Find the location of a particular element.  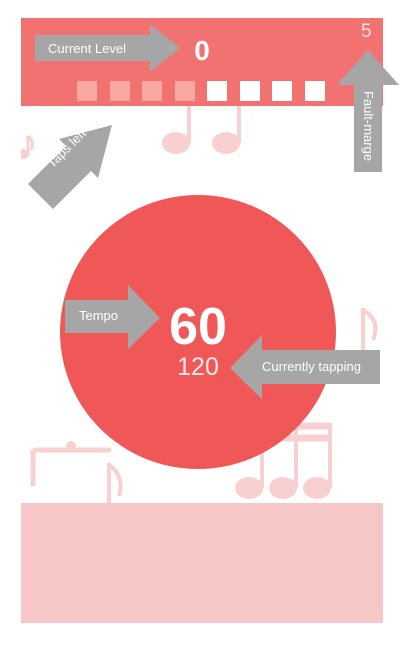

header-bar: 0 5 is located at coordinates (202, 62).